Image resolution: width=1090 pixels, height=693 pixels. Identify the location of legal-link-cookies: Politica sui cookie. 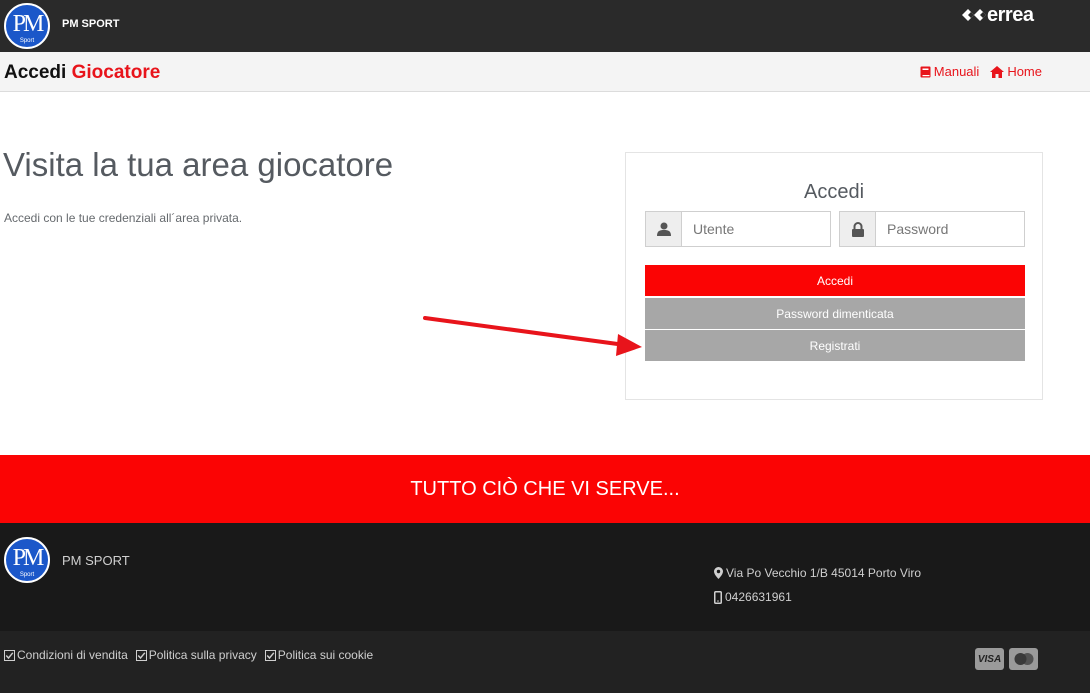
(319, 655).